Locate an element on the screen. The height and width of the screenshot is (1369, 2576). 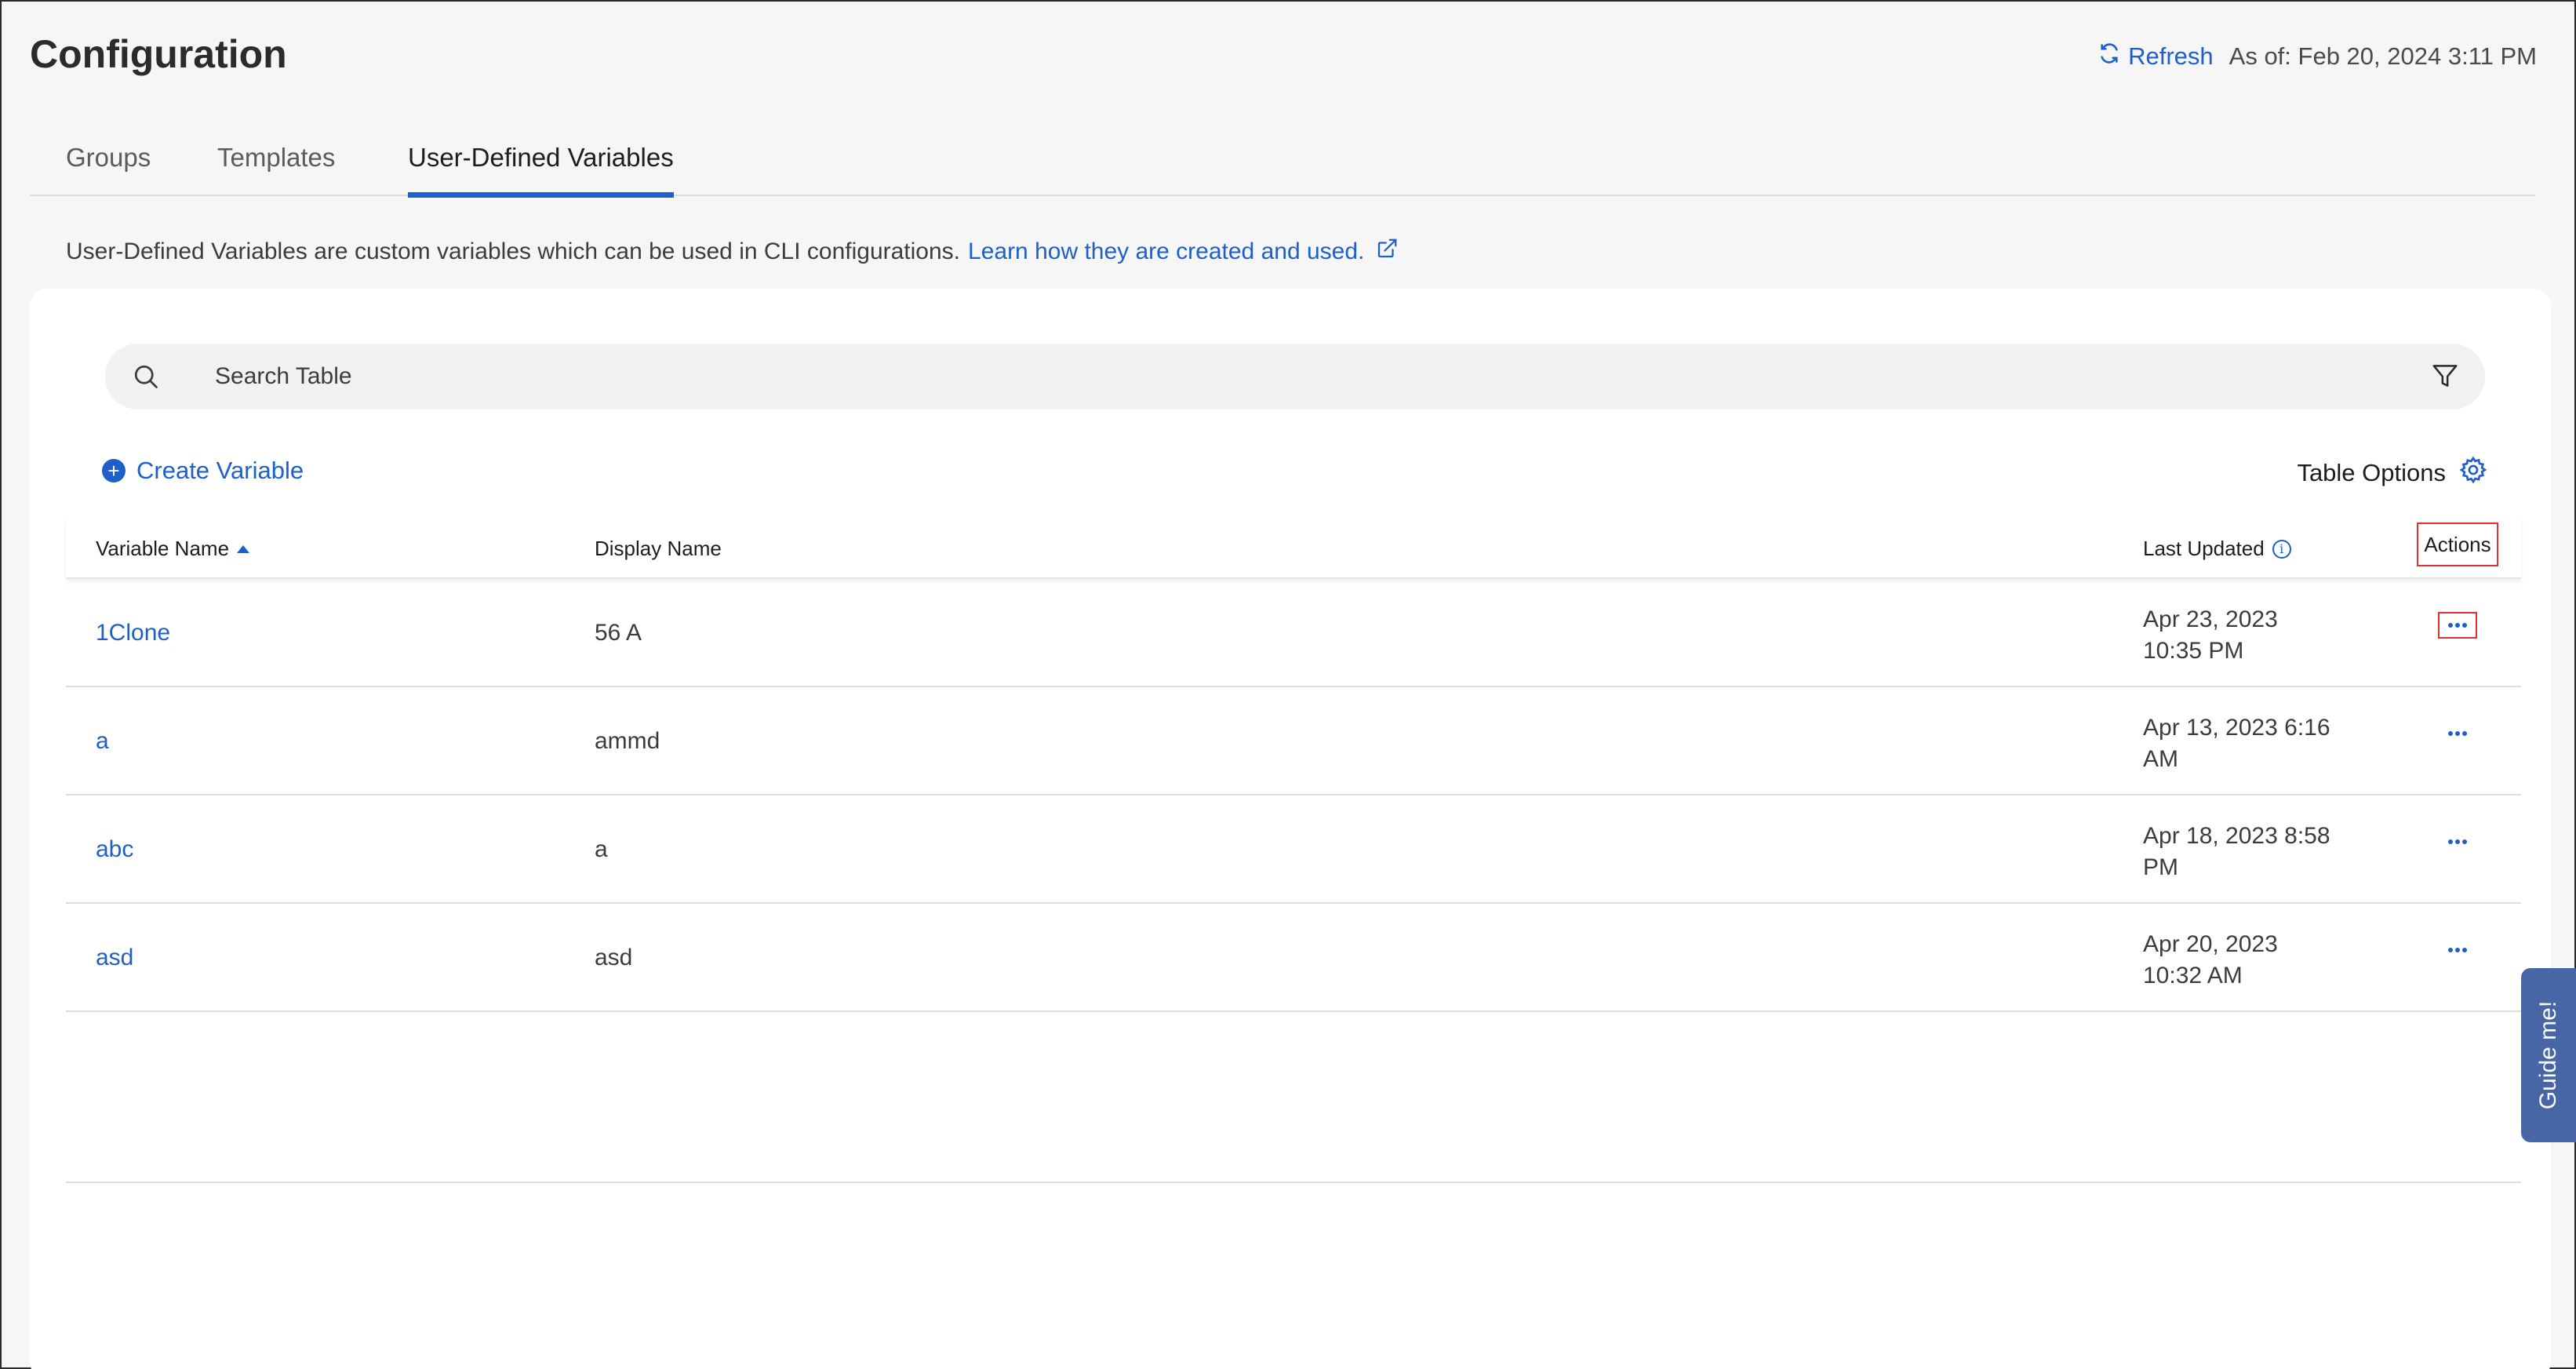
refresh-label: Refresh is located at coordinates (2171, 56).